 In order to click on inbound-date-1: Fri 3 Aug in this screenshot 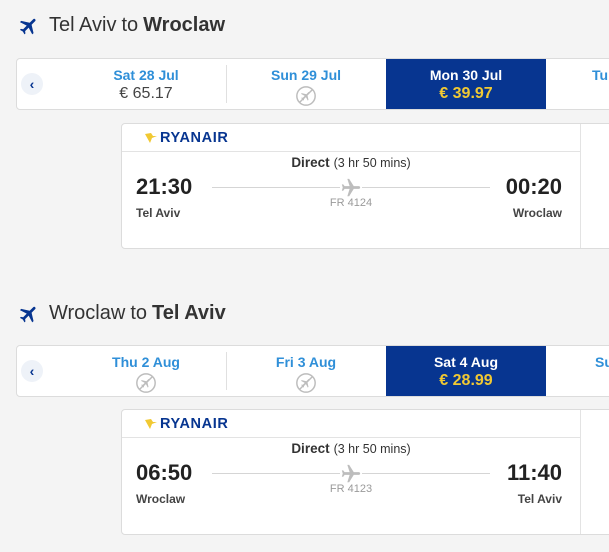, I will do `click(306, 371)`.